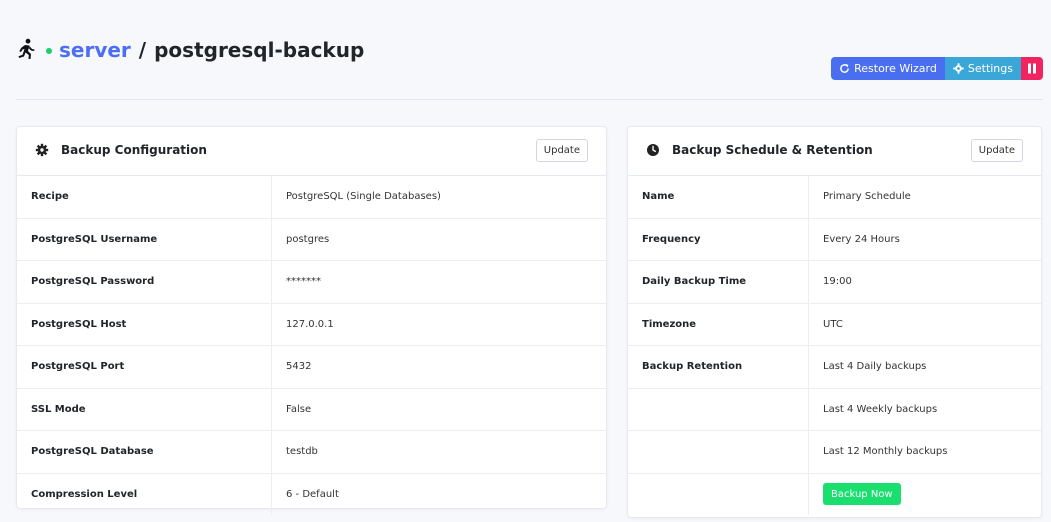  I want to click on table-row: PostgreSQL Host 127.0.0.1, so click(311, 324).